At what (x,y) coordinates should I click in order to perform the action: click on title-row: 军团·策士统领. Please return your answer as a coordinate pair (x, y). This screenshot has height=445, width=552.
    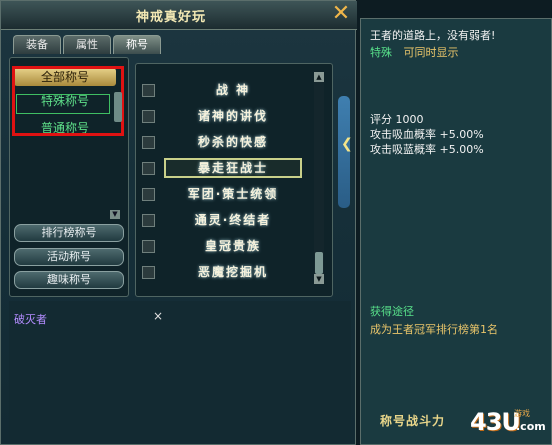
    Looking at the image, I should click on (226, 195).